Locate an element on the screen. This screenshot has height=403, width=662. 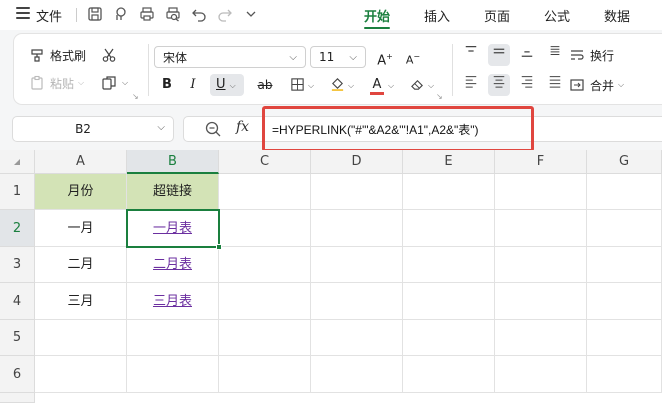
wrap-text-button: 换行 is located at coordinates (591, 55).